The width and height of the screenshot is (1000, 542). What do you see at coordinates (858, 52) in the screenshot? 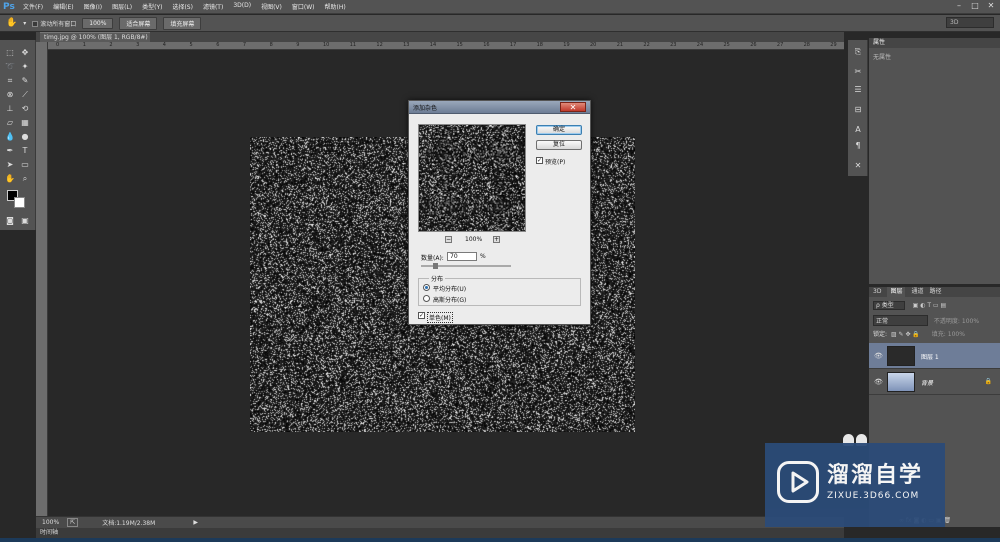
I see `history-panel-icon: ⎘` at bounding box center [858, 52].